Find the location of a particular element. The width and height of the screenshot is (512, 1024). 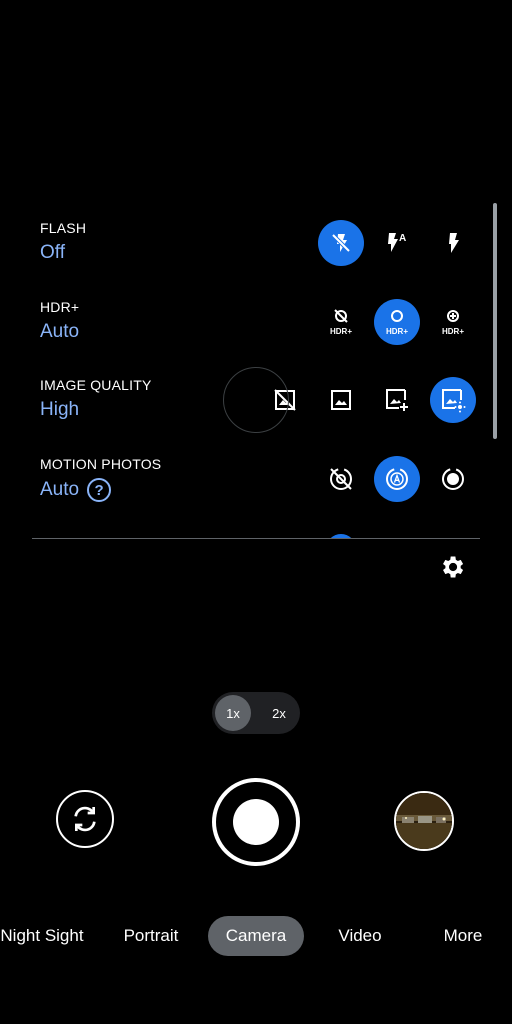

setting-label: MOTION PHOTOS is located at coordinates (101, 464).